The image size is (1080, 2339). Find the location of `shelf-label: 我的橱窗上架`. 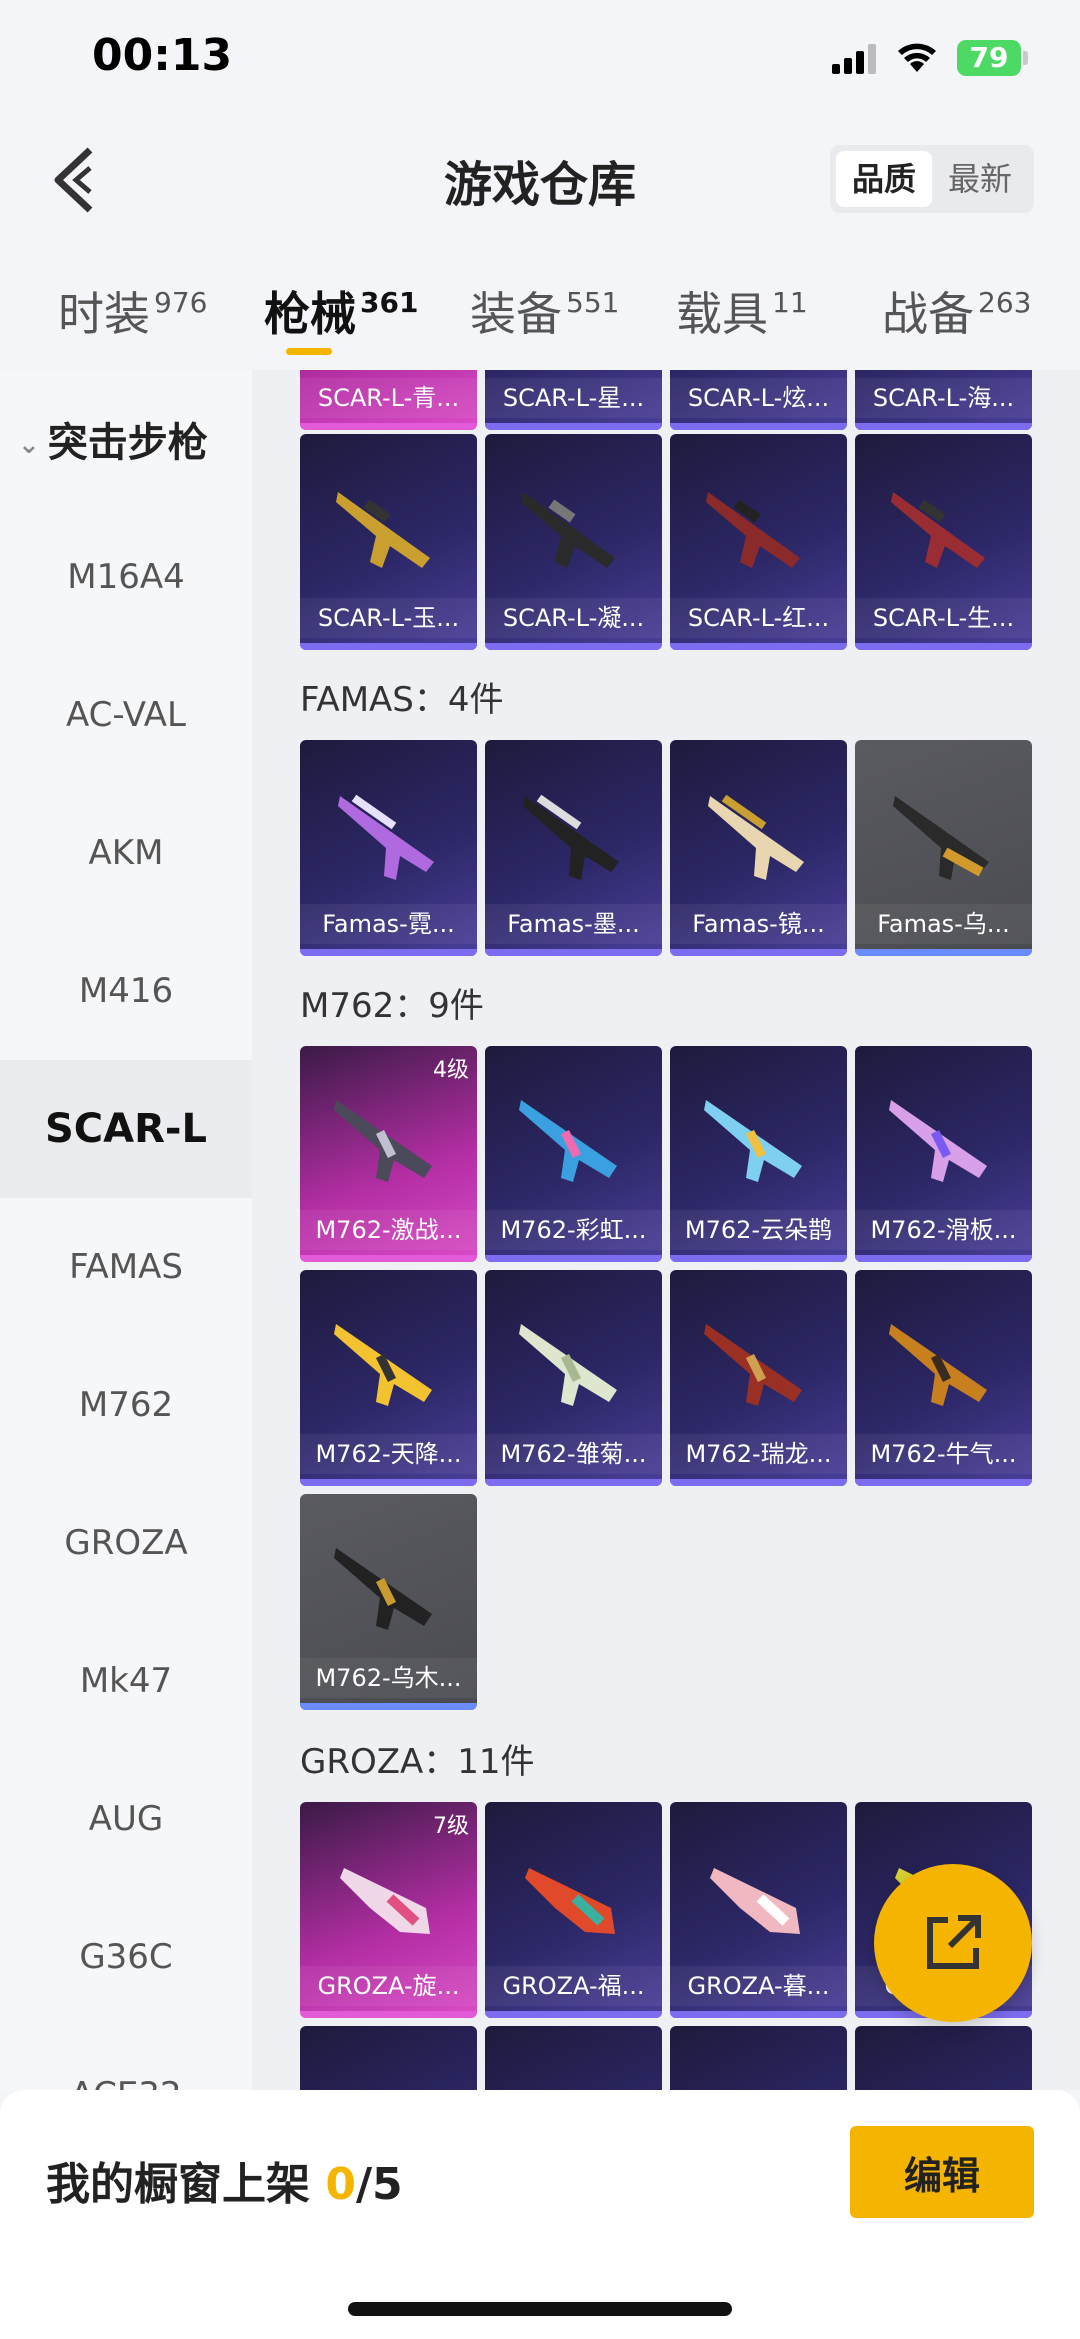

shelf-label: 我的橱窗上架 is located at coordinates (186, 2184).